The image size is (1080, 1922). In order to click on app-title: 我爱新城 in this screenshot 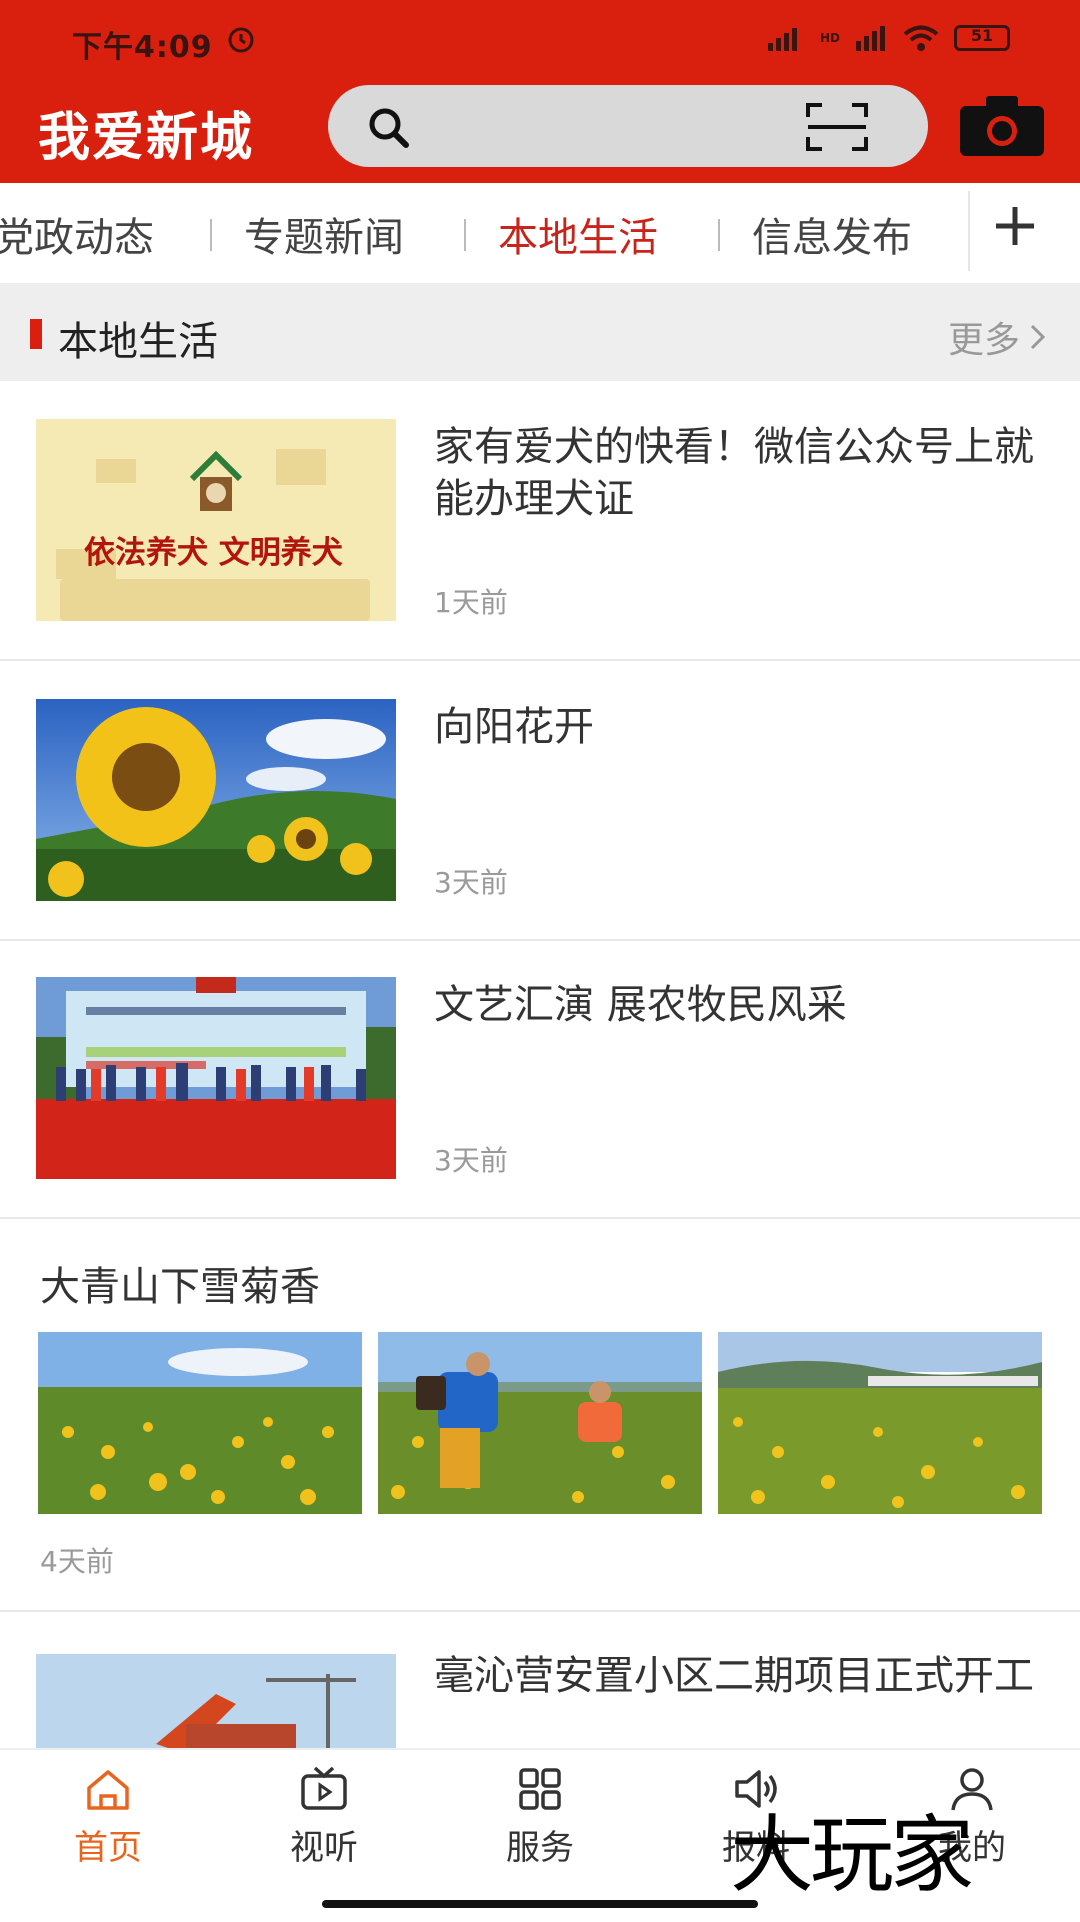, I will do `click(146, 138)`.